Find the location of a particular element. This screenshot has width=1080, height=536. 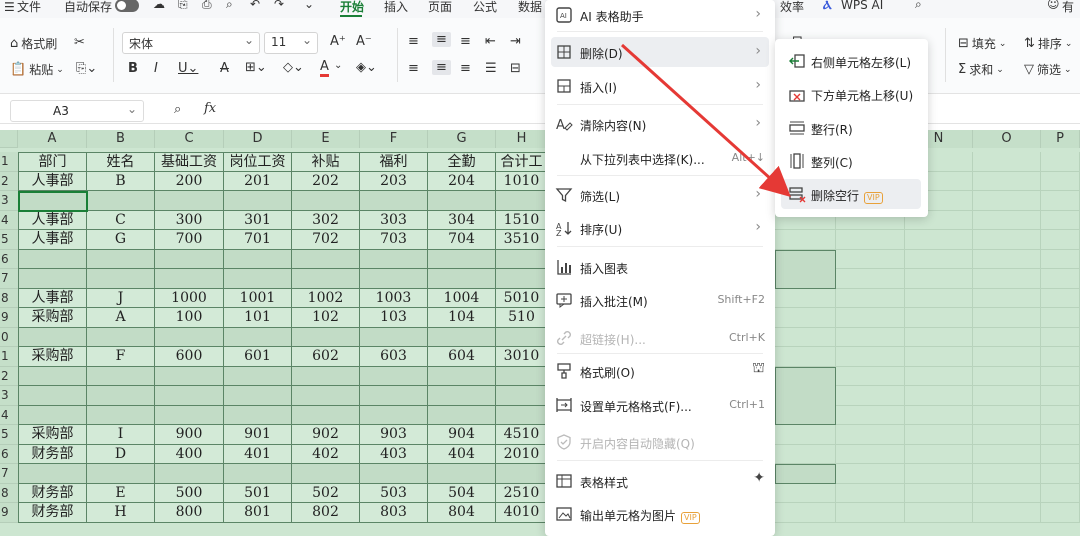

table-cell: 104 is located at coordinates (462, 318).